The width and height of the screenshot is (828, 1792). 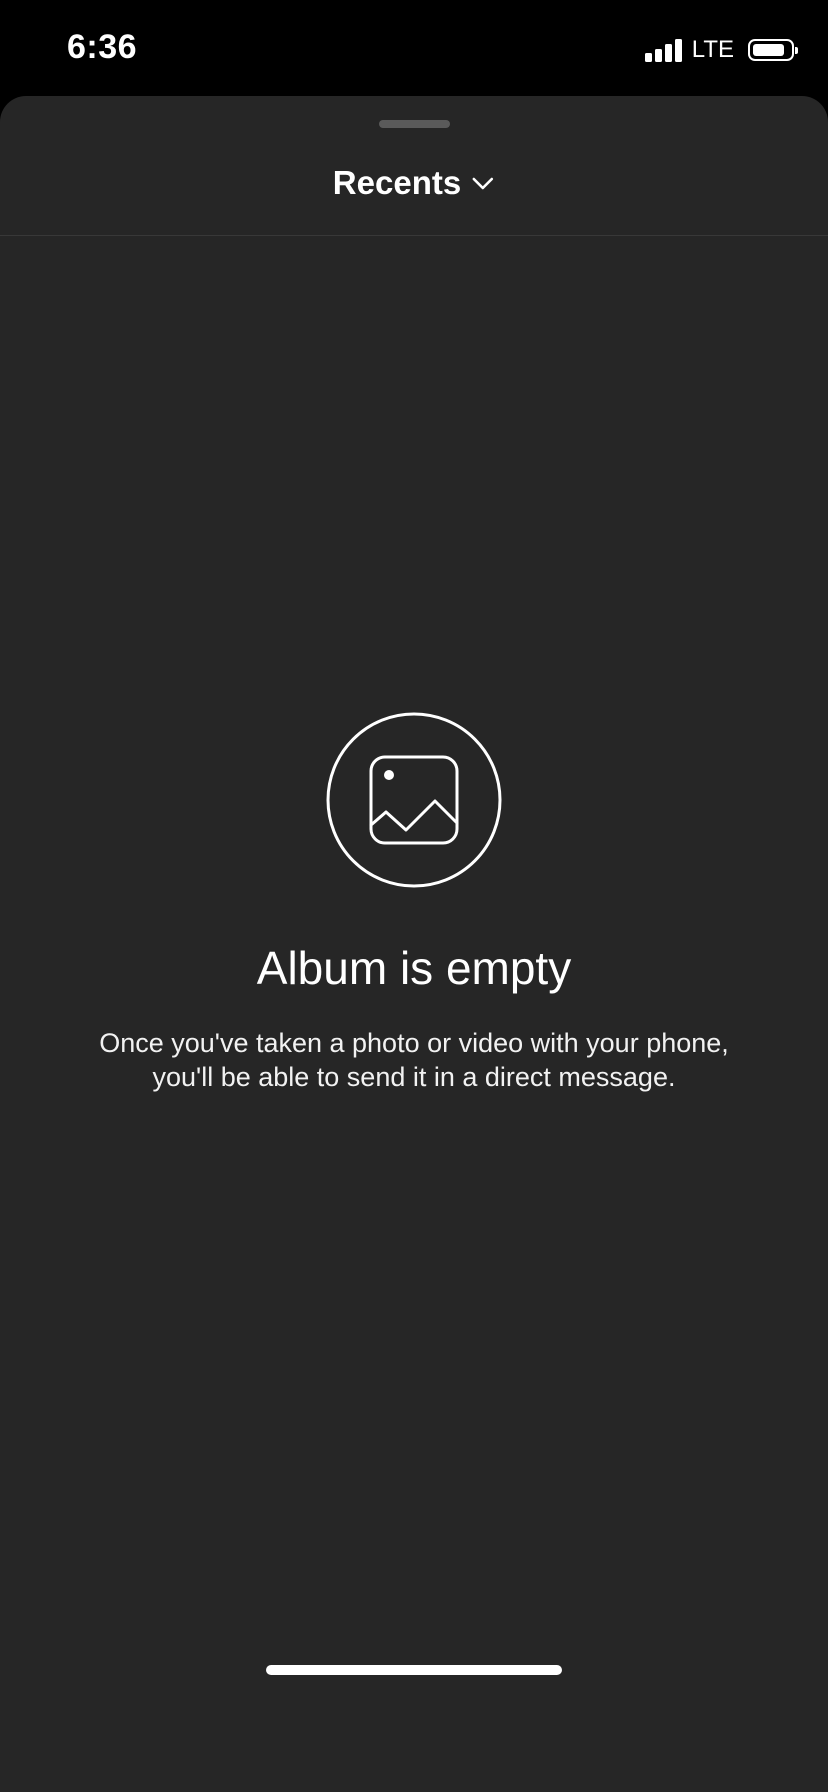 I want to click on home-indicator, so click(x=414, y=1670).